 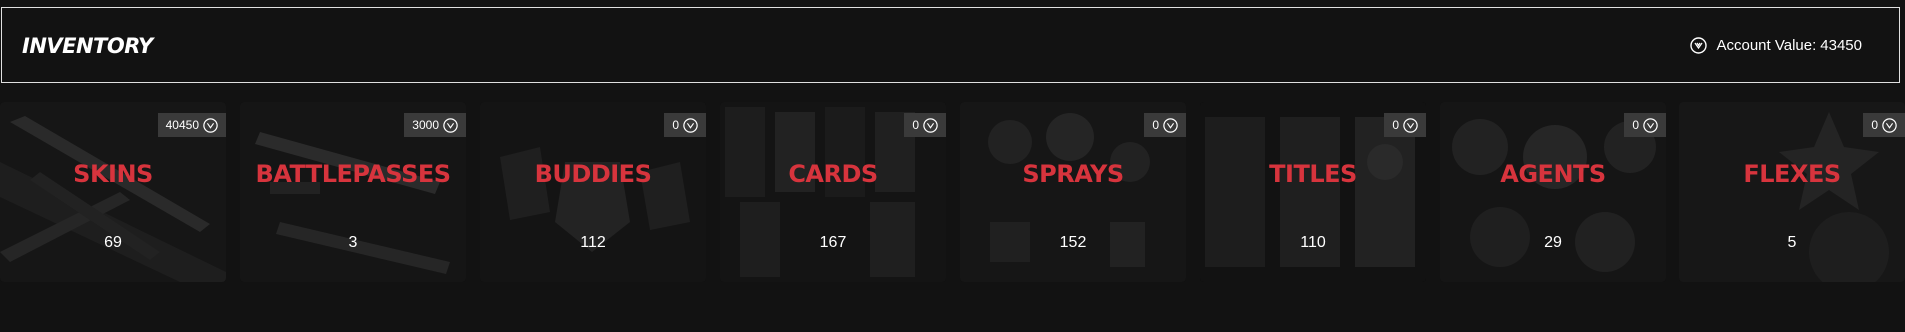 I want to click on card-value-badge: 3000, so click(x=435, y=125).